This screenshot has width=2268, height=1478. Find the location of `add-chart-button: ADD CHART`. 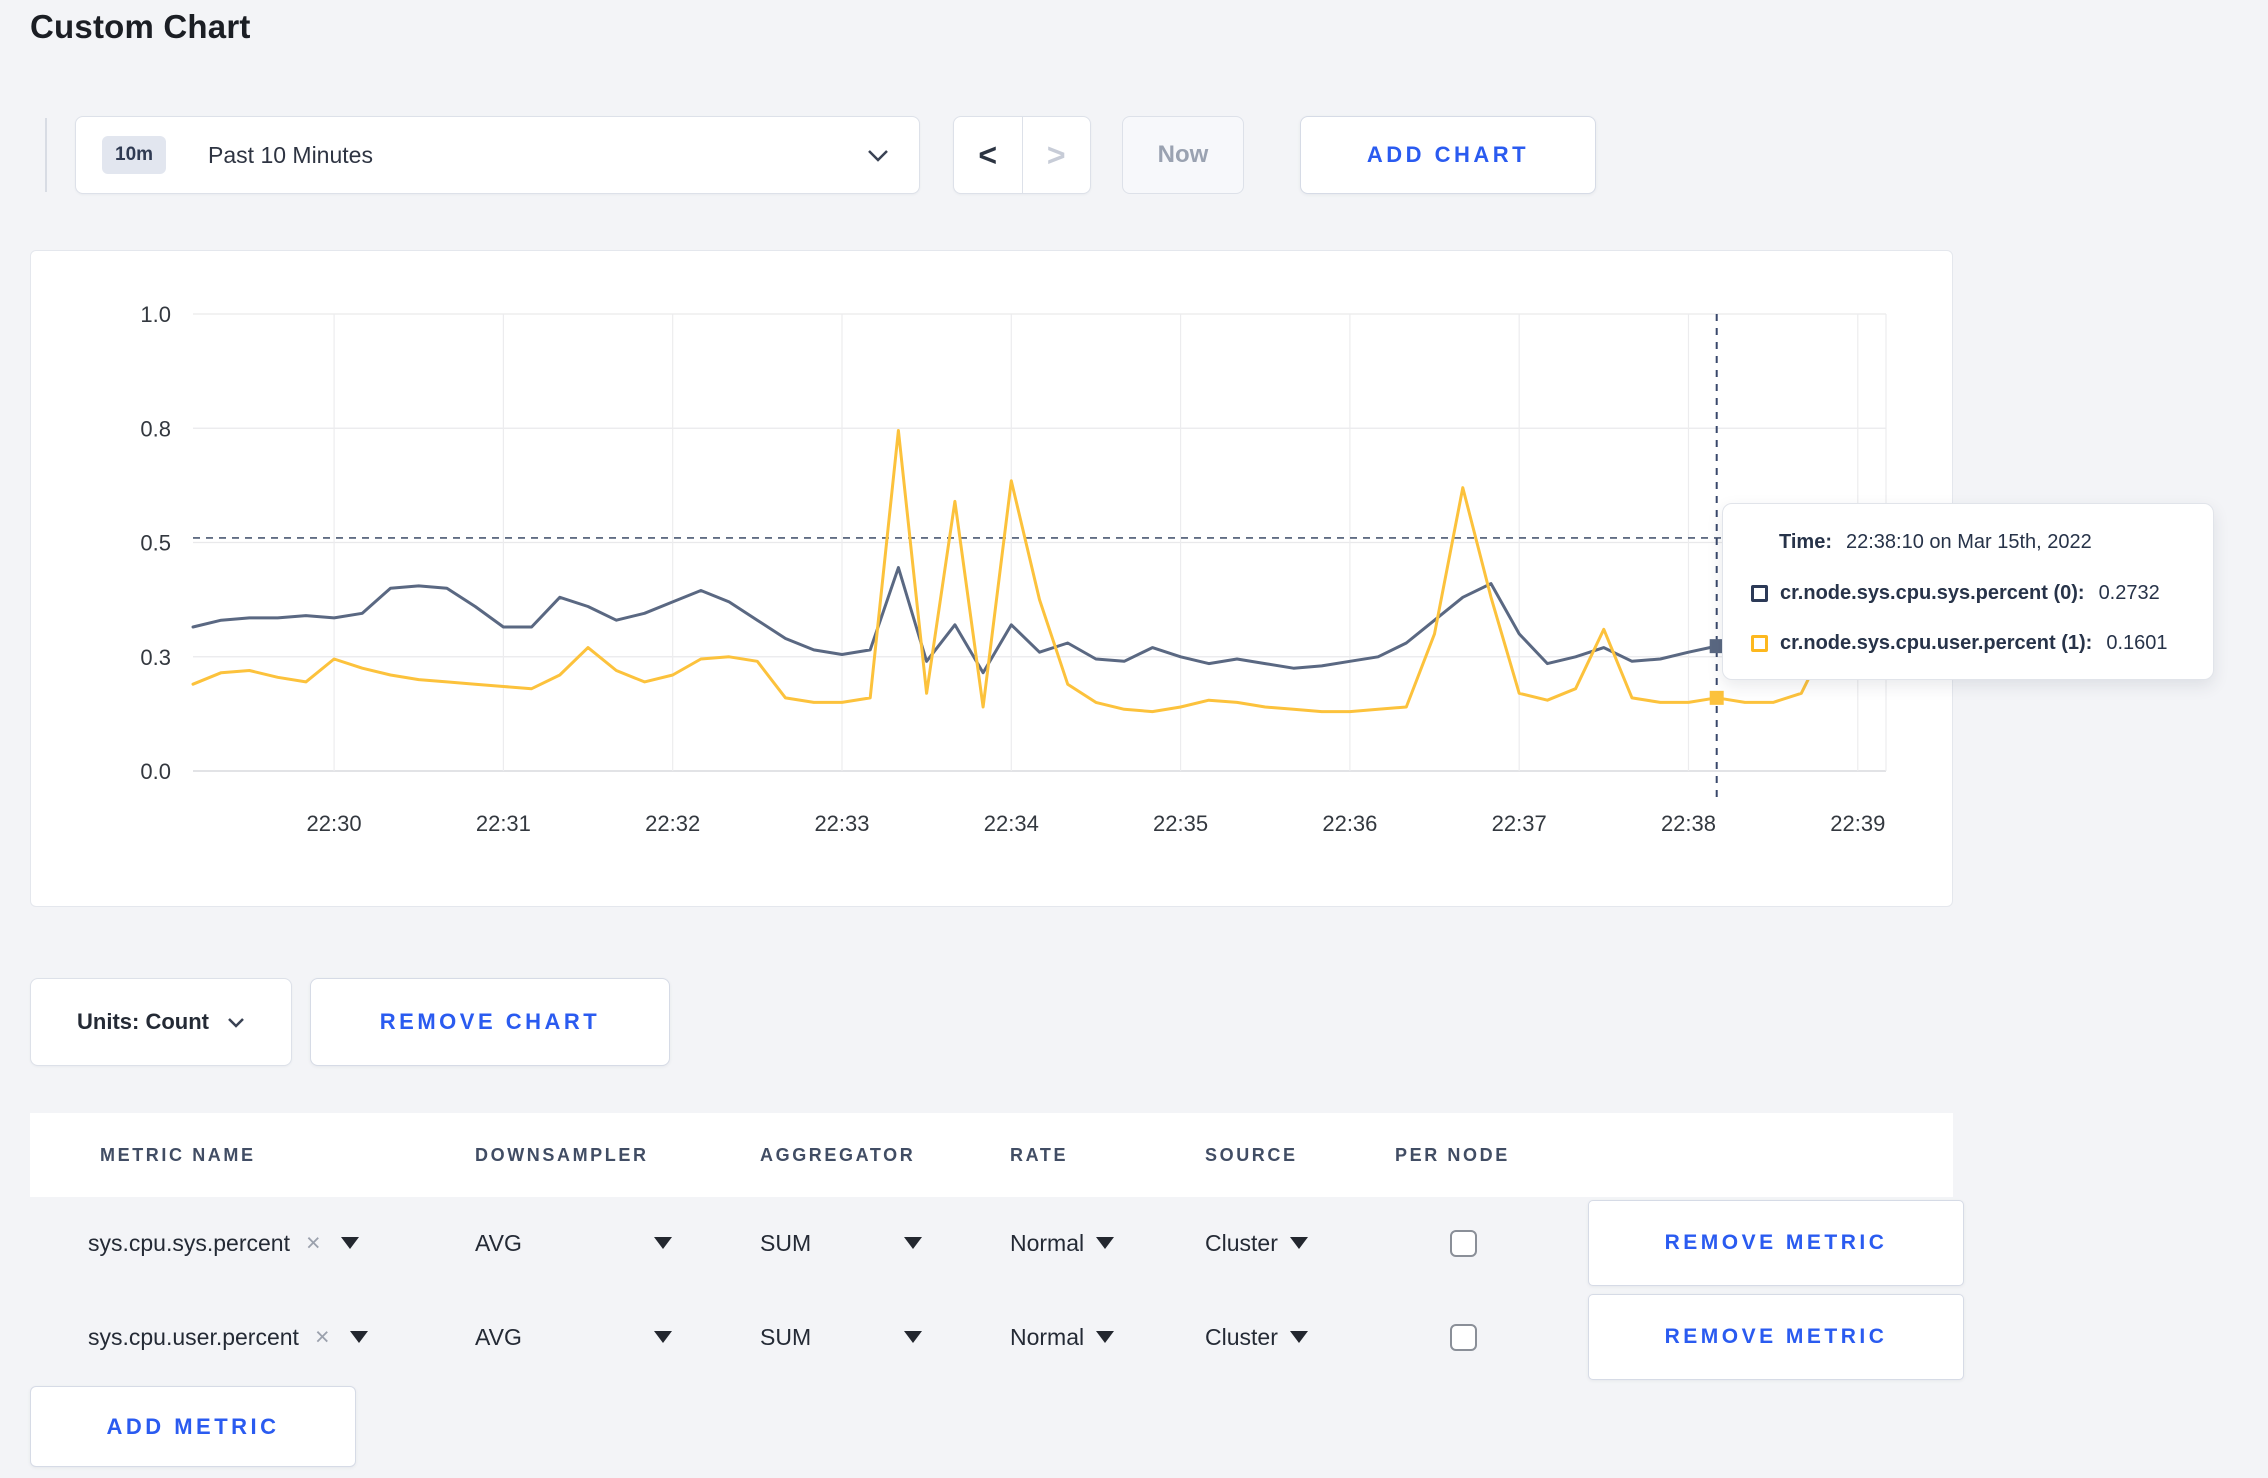

add-chart-button: ADD CHART is located at coordinates (1448, 155).